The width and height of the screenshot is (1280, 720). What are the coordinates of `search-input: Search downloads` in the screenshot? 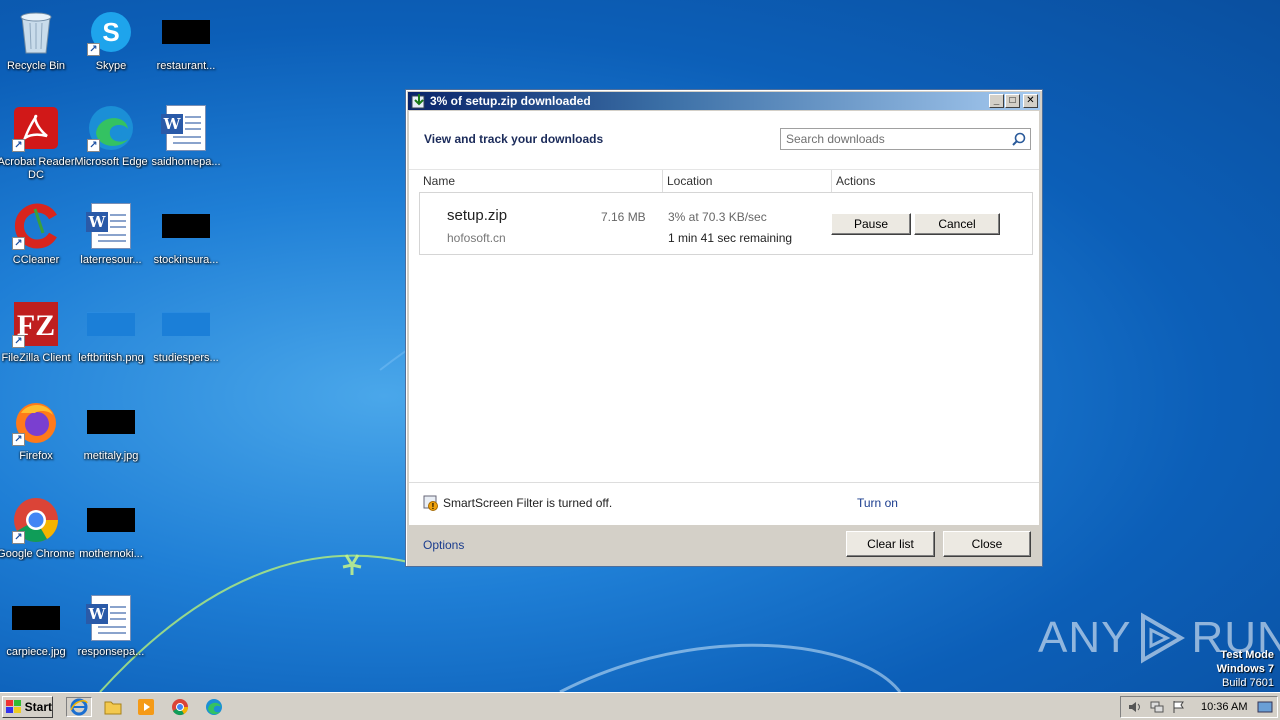 It's located at (905, 139).